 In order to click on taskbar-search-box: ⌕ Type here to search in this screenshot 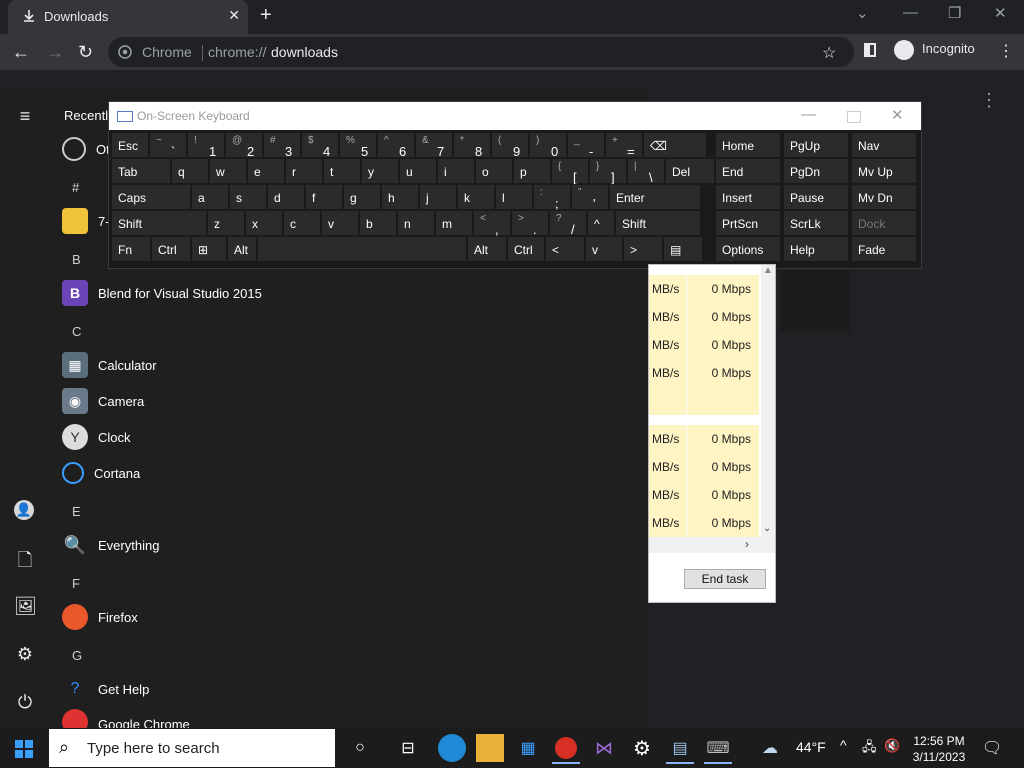, I will do `click(192, 748)`.